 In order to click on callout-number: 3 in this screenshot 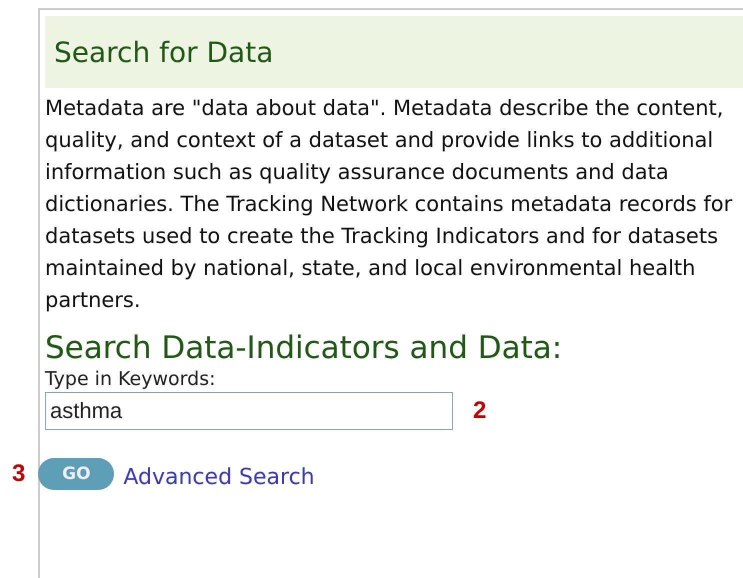, I will do `click(19, 474)`.